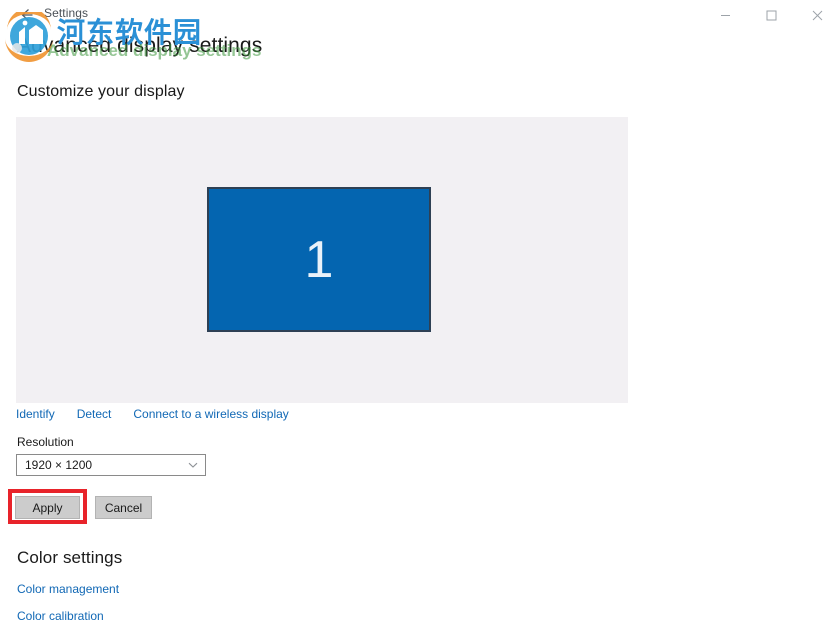 The image size is (840, 643). I want to click on window-title: Settings, so click(66, 13).